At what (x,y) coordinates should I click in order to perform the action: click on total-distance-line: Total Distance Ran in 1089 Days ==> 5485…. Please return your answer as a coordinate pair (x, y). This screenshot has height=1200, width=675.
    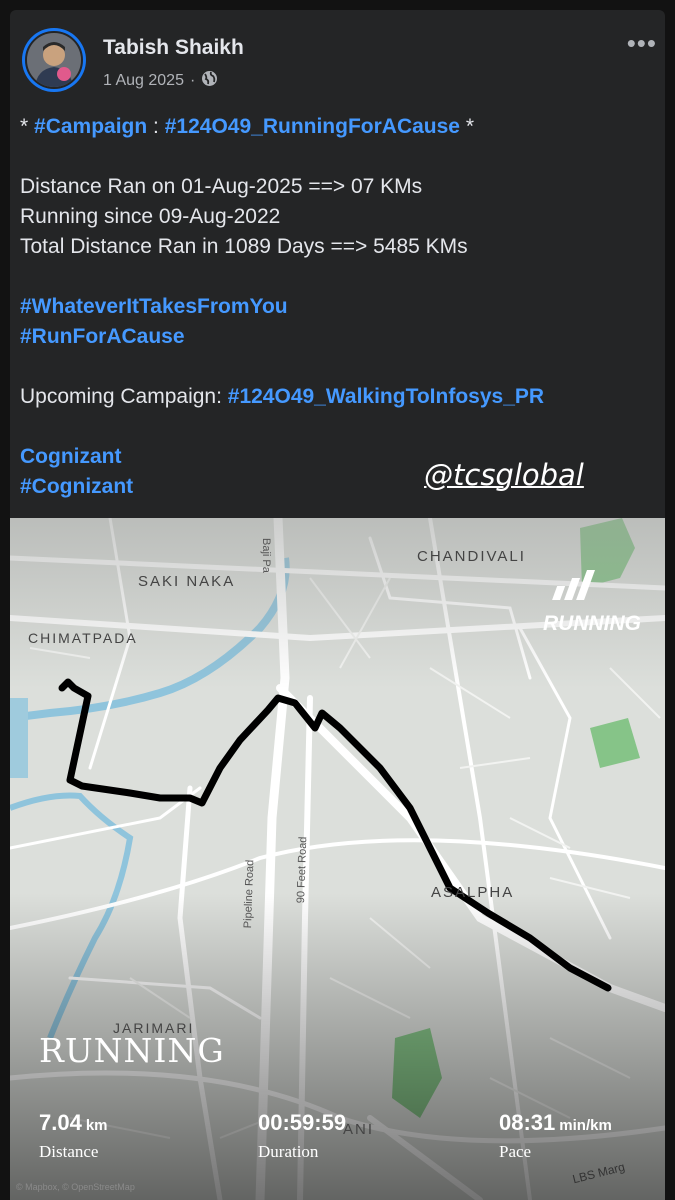
    Looking at the image, I should click on (244, 246).